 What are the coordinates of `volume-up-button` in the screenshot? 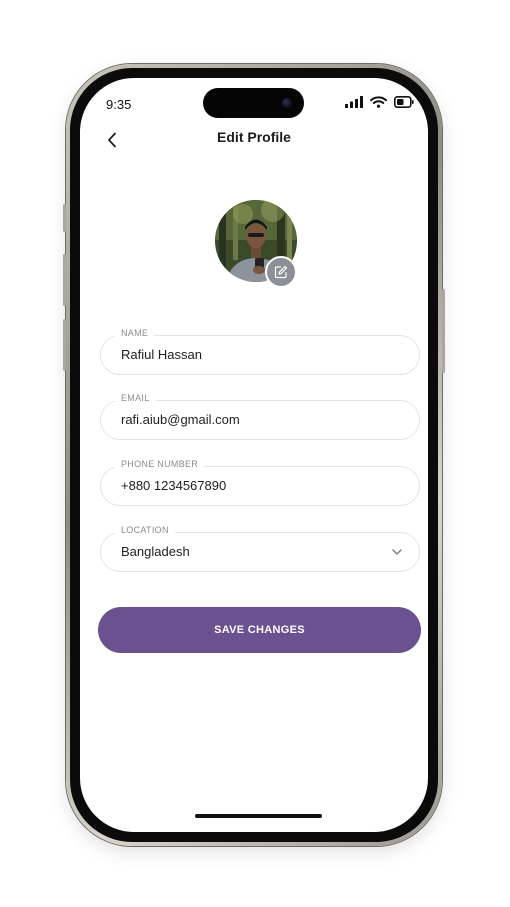 It's located at (64, 280).